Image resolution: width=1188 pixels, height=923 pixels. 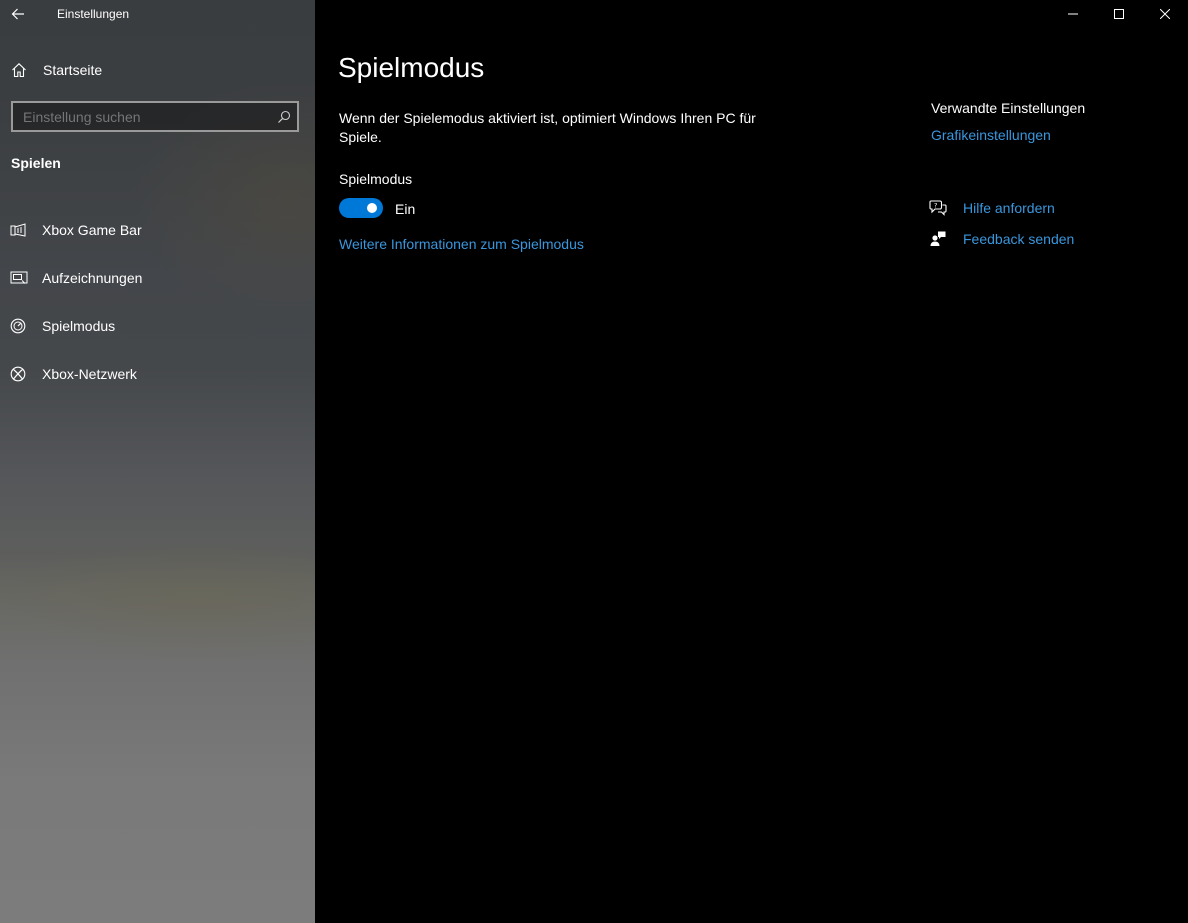 What do you see at coordinates (92, 278) in the screenshot?
I see `sidebar-item-label: Aufzeichnungen` at bounding box center [92, 278].